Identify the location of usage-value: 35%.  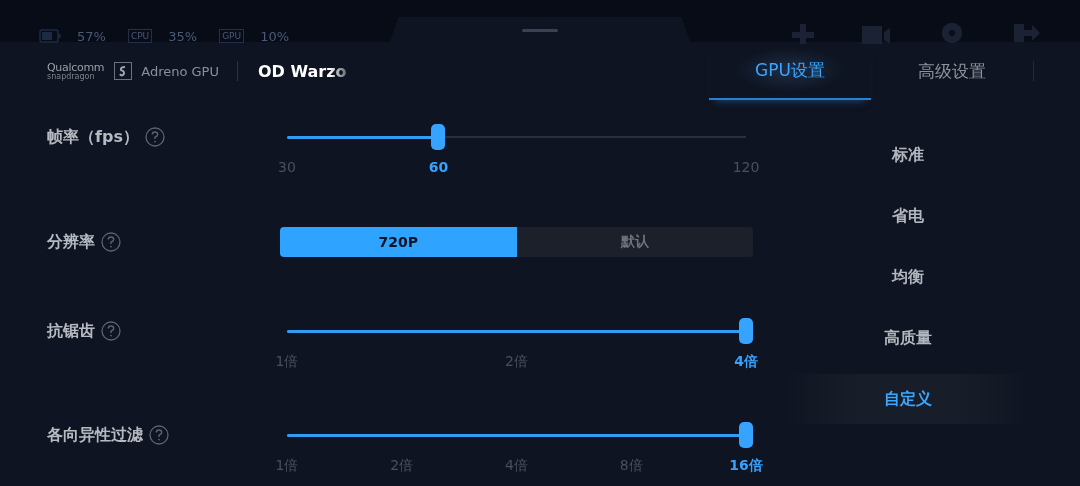
(183, 36).